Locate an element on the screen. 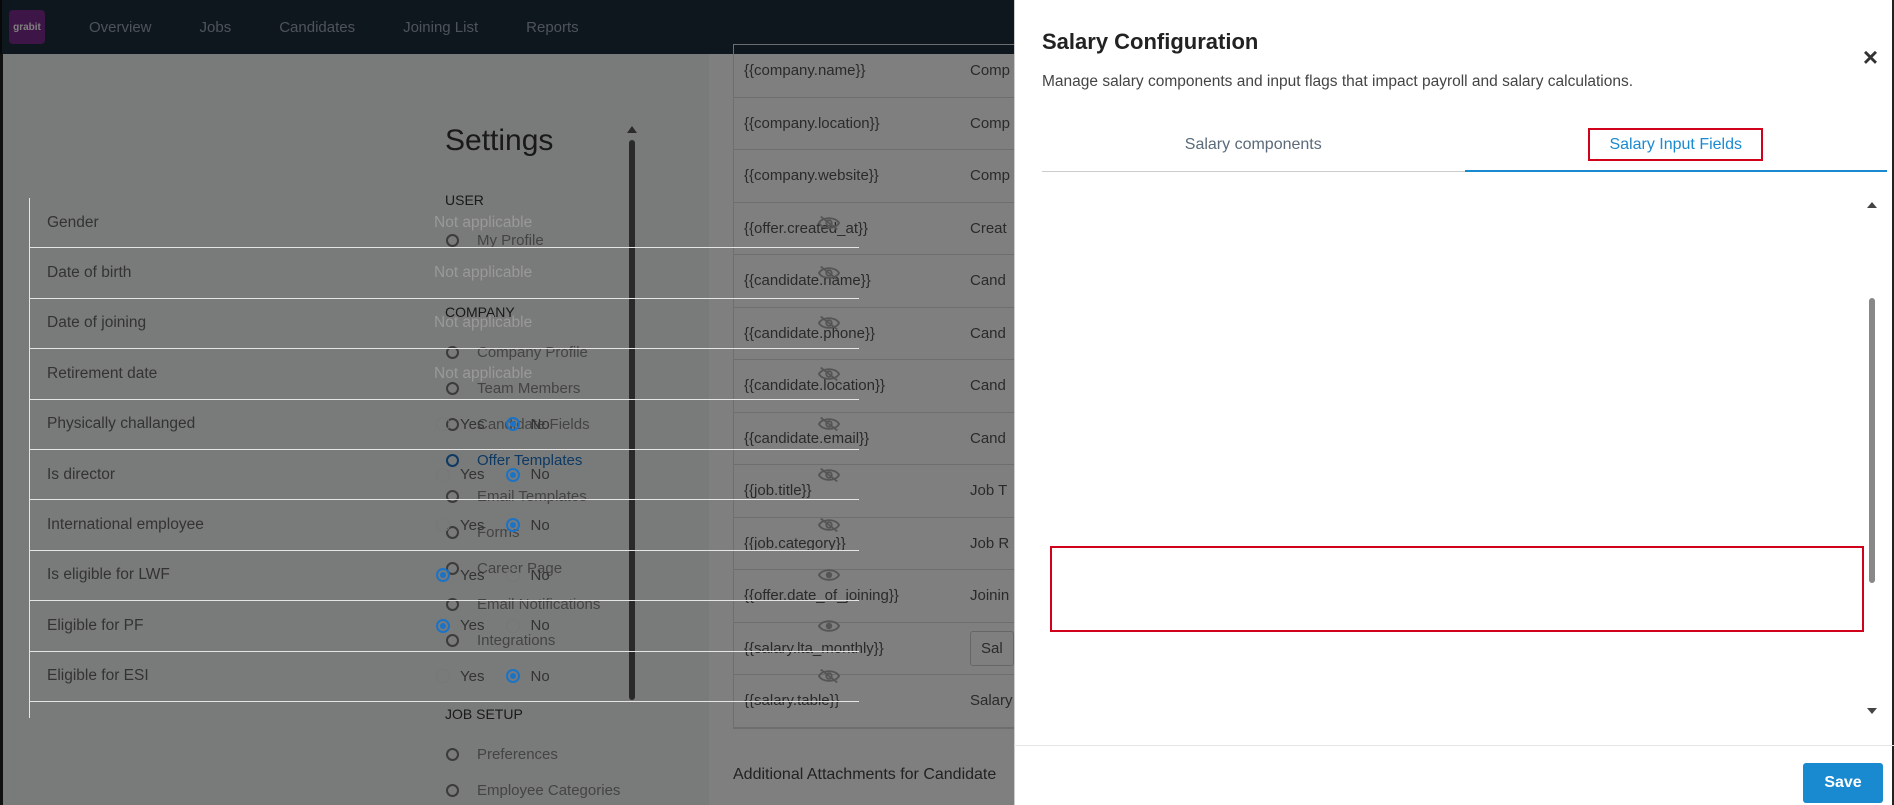 The width and height of the screenshot is (1894, 805). modal-tabs: Salary components Salary Input Fields is located at coordinates (1464, 150).